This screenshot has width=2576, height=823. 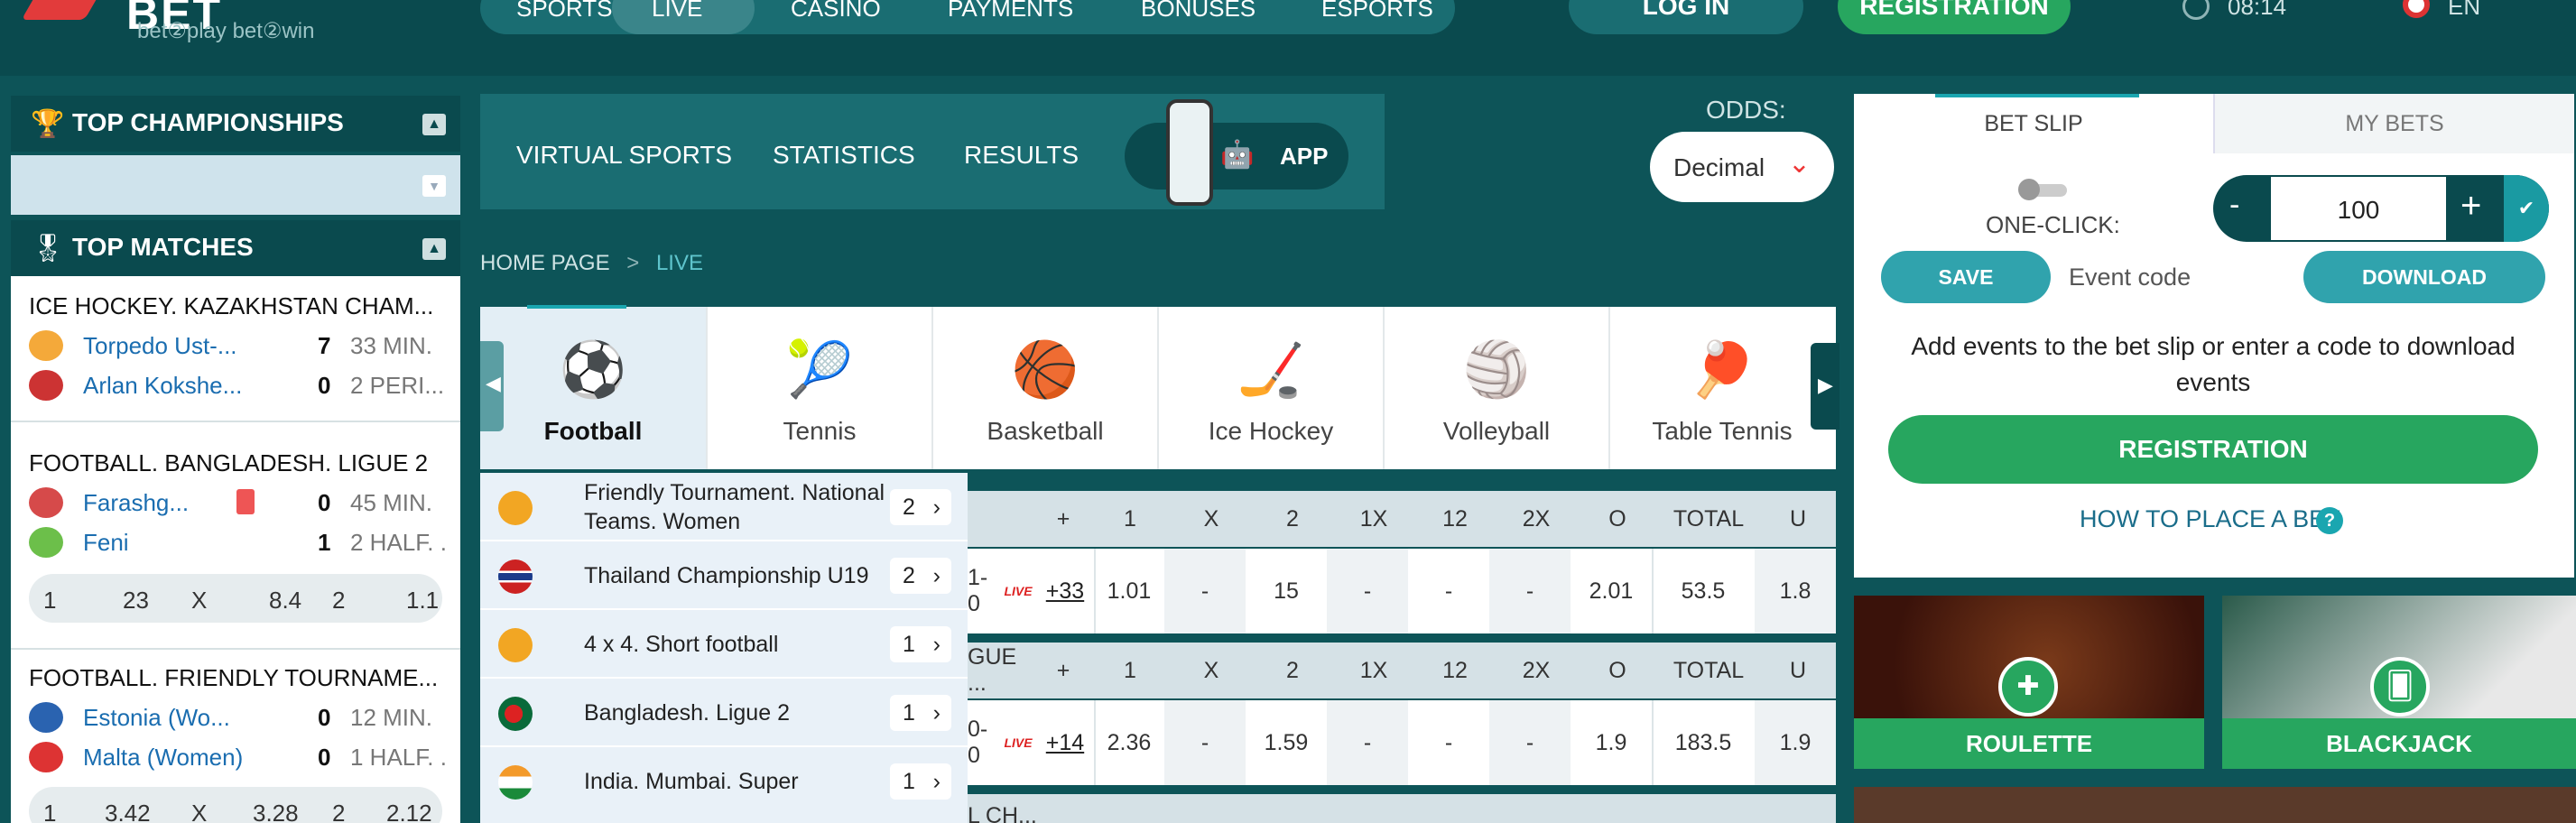 What do you see at coordinates (492, 386) in the screenshot?
I see `scroll-left-button: ◀` at bounding box center [492, 386].